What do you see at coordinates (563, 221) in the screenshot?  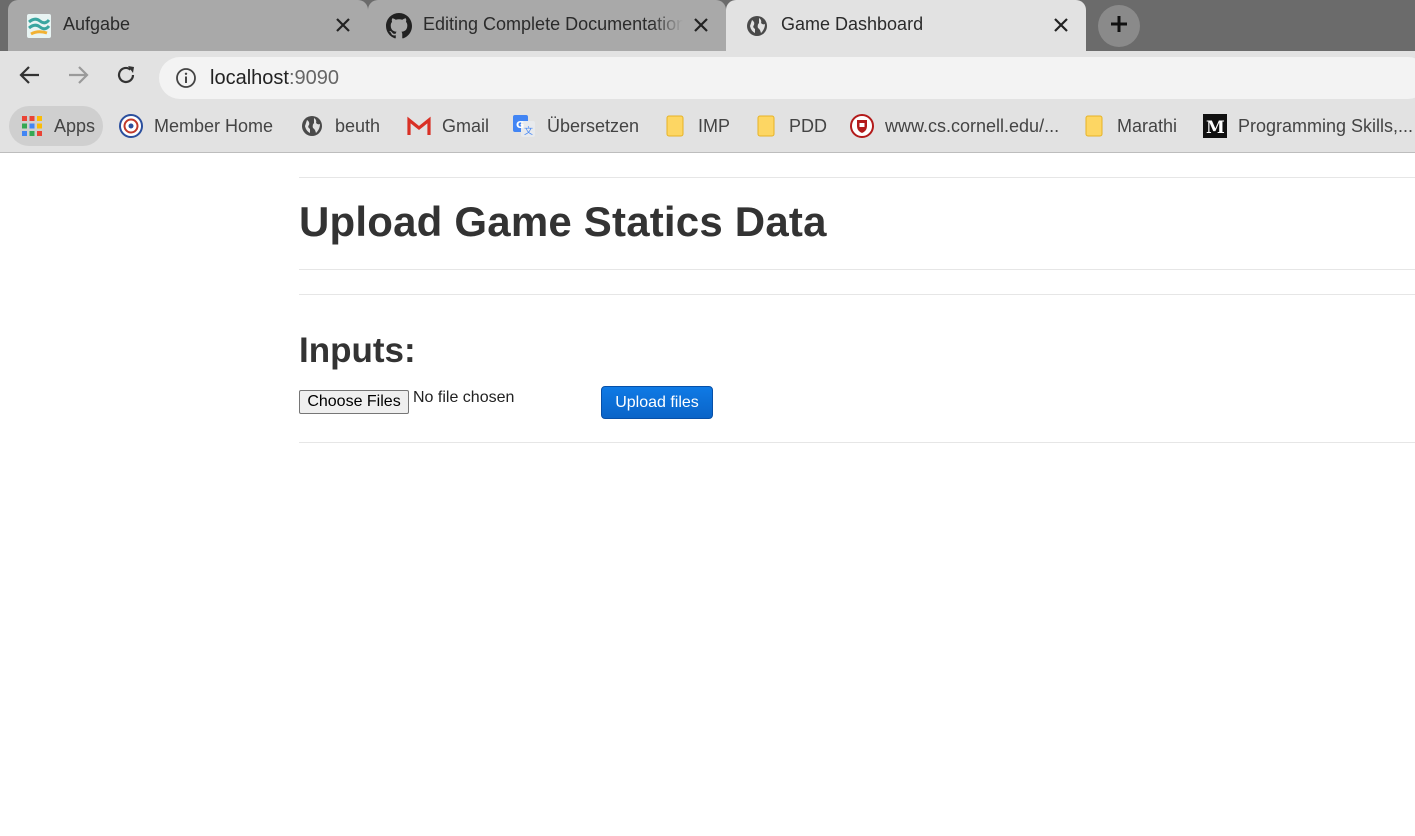 I see `page-title: Upload Game Statics Data` at bounding box center [563, 221].